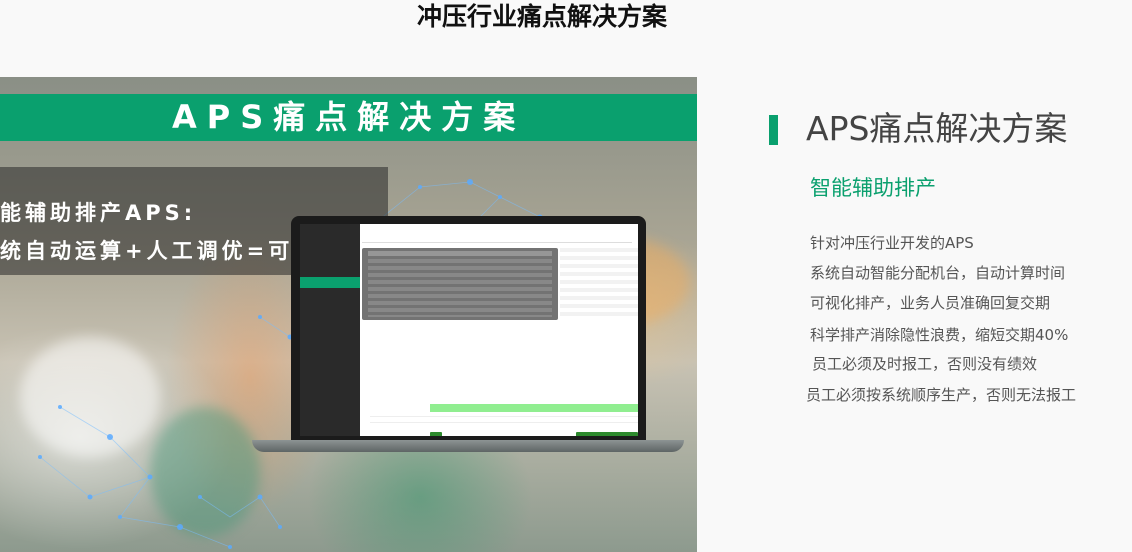 Image resolution: width=1132 pixels, height=552 pixels. I want to click on banner-line-1: 能辅助排产APS:, so click(98, 213).